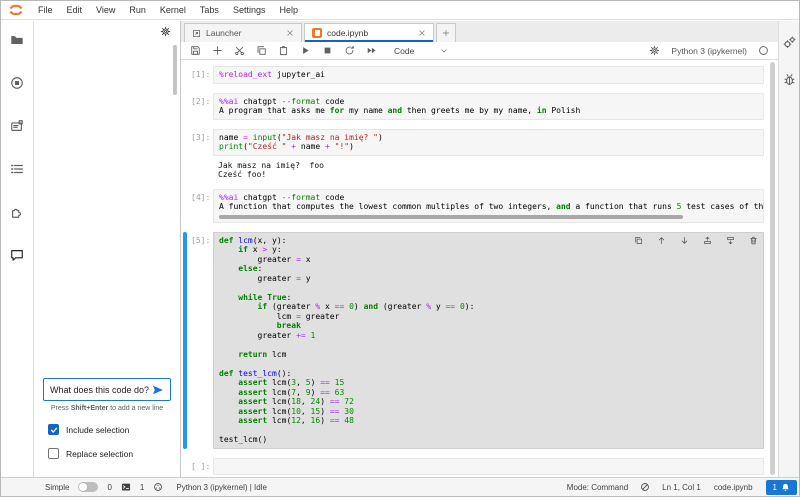  Describe the element at coordinates (57, 487) in the screenshot. I see `simple-mode-label: Simple` at that location.